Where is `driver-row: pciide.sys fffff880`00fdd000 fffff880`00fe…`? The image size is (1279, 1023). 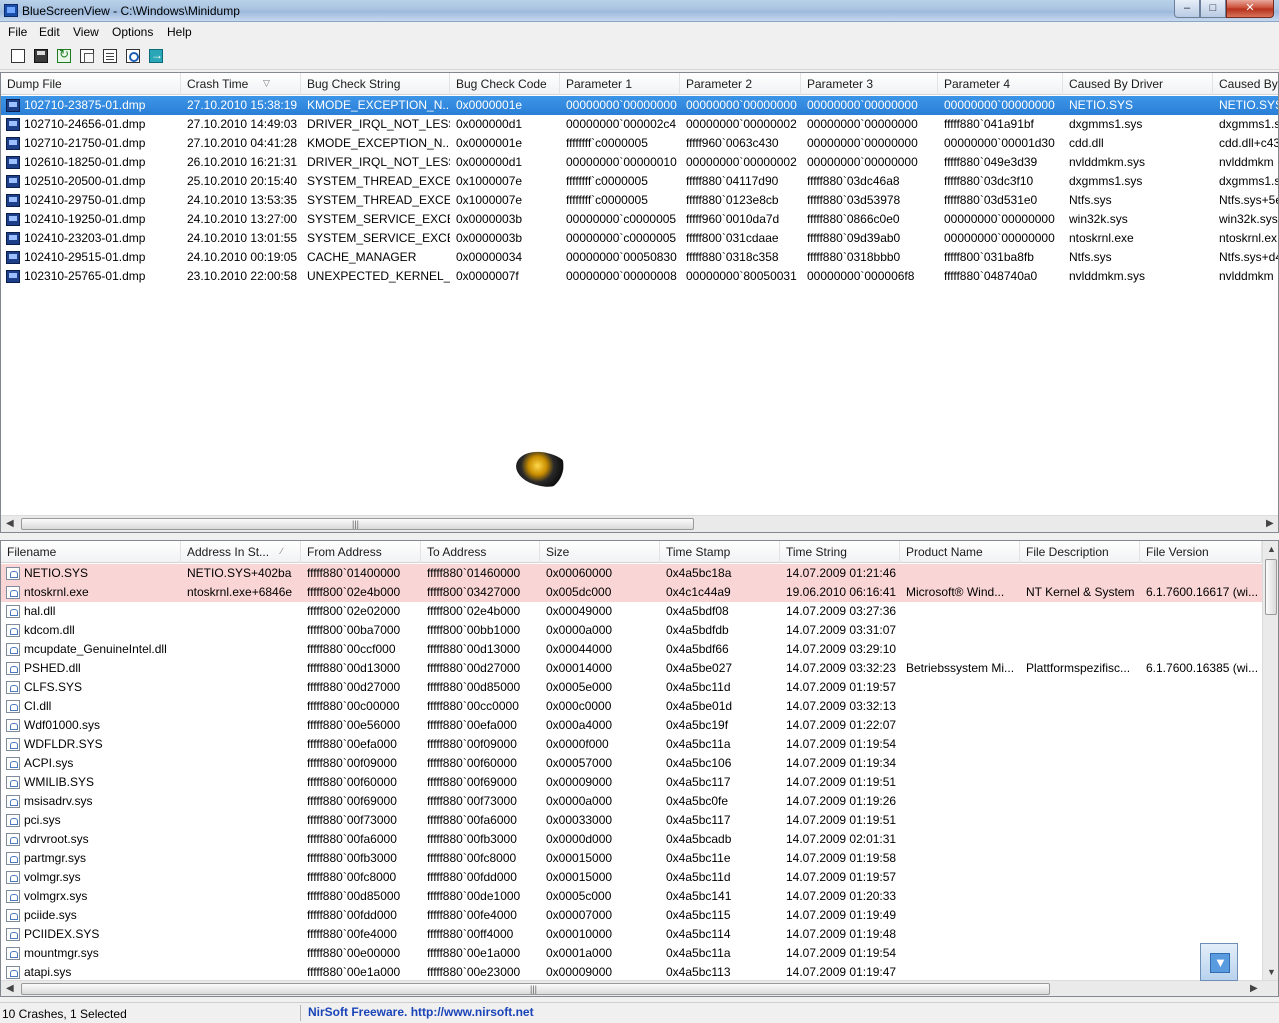 driver-row: pciide.sys fffff880`00fdd000 fffff880`00fe… is located at coordinates (631, 915).